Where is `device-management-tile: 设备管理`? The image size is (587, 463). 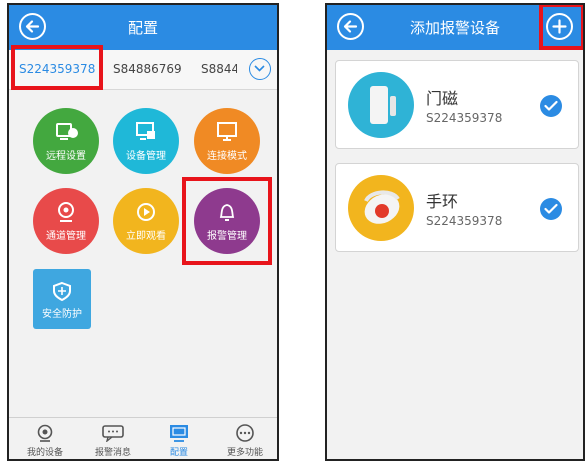 device-management-tile: 设备管理 is located at coordinates (146, 141).